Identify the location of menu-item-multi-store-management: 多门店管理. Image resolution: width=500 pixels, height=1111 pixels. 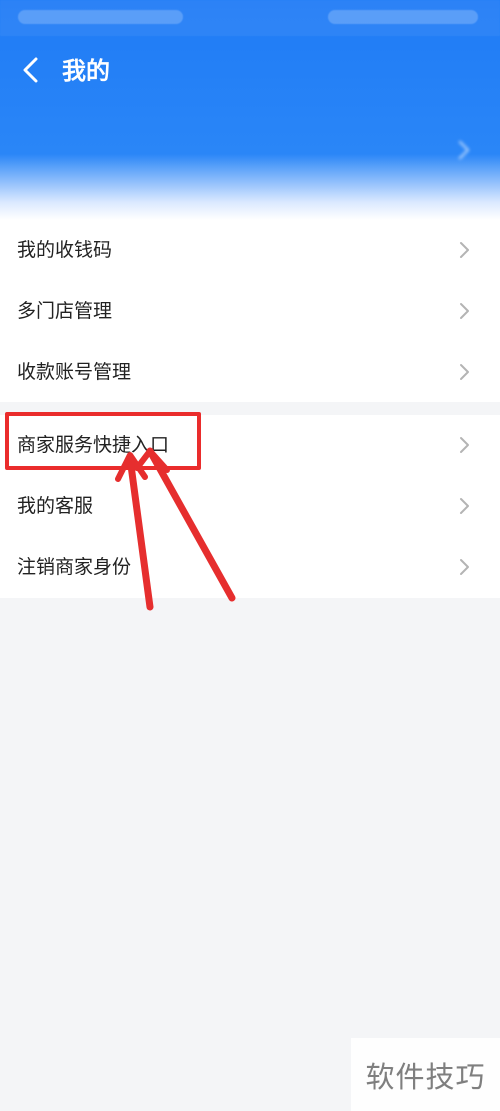
(250, 311).